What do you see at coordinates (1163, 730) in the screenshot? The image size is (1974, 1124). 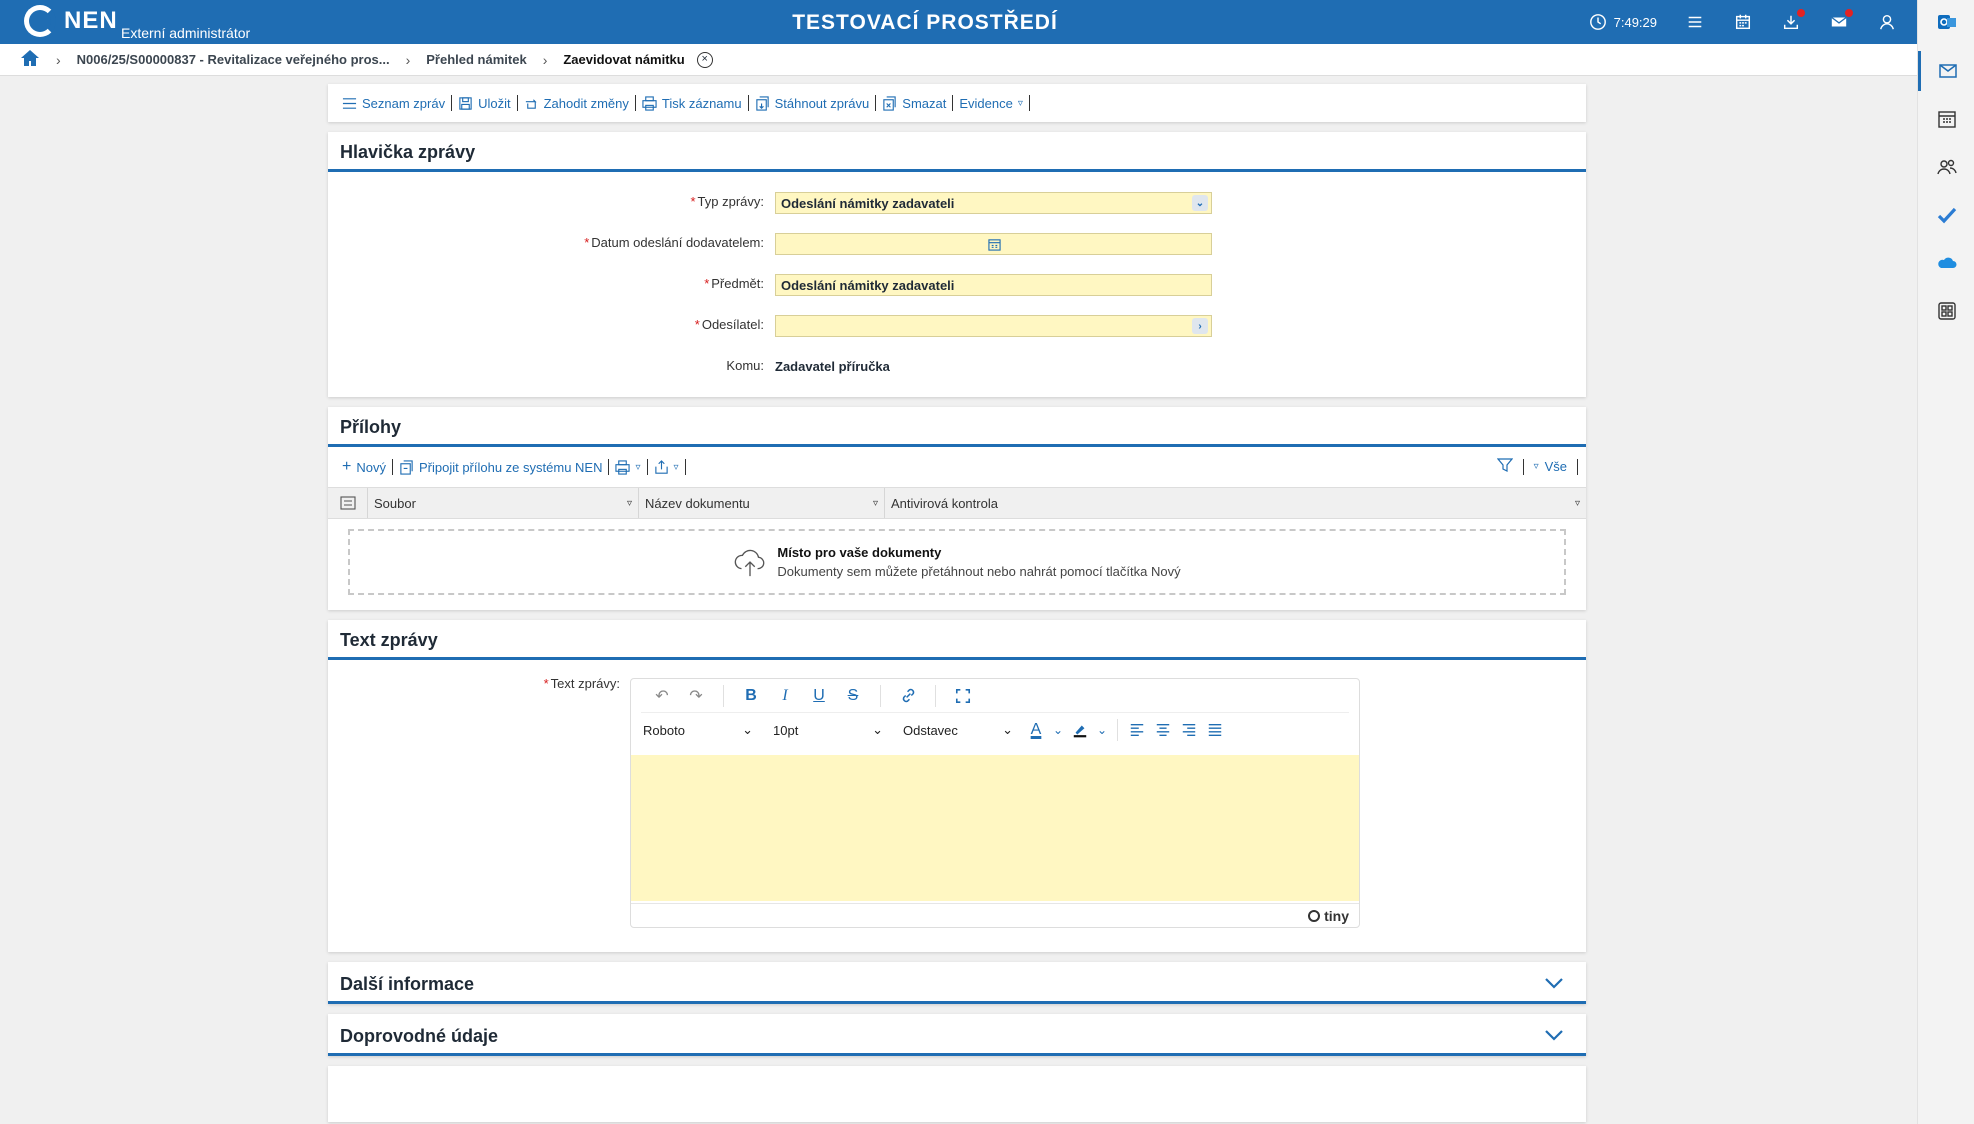 I see `align-center-icon` at bounding box center [1163, 730].